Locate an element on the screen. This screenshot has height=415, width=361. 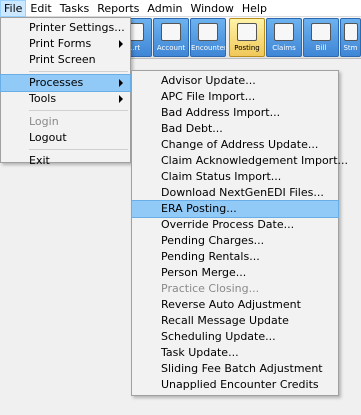
menu-item-label: Tools is located at coordinates (43, 98).